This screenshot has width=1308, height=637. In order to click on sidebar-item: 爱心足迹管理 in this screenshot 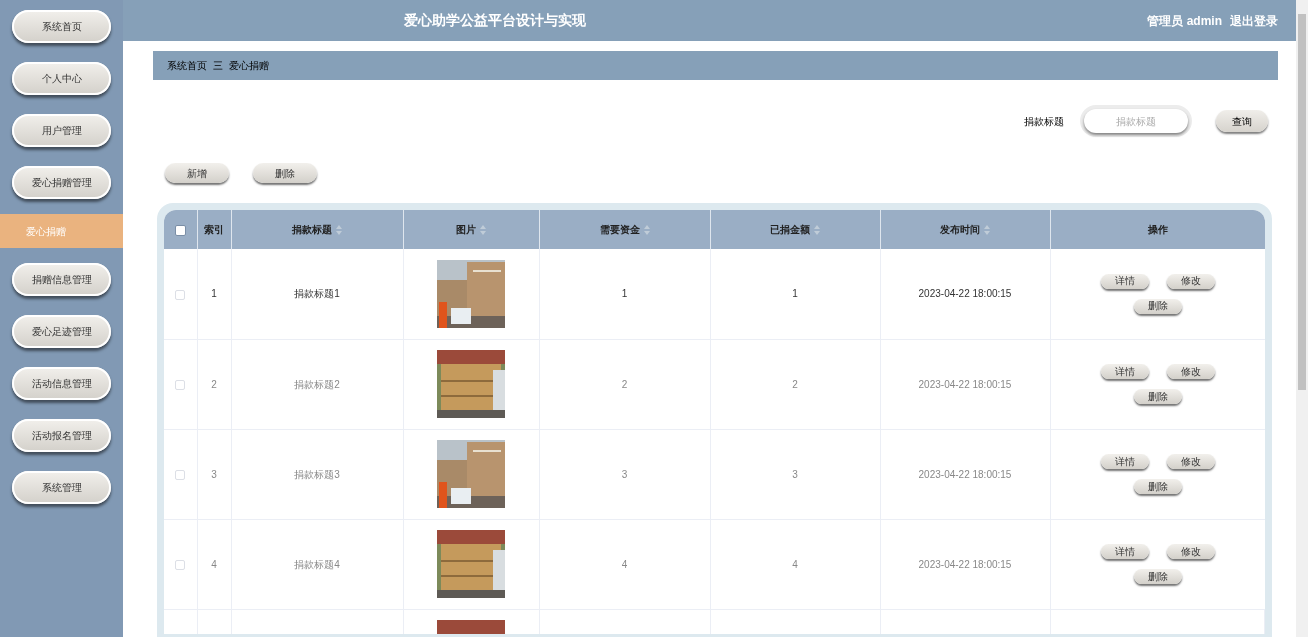, I will do `click(61, 331)`.